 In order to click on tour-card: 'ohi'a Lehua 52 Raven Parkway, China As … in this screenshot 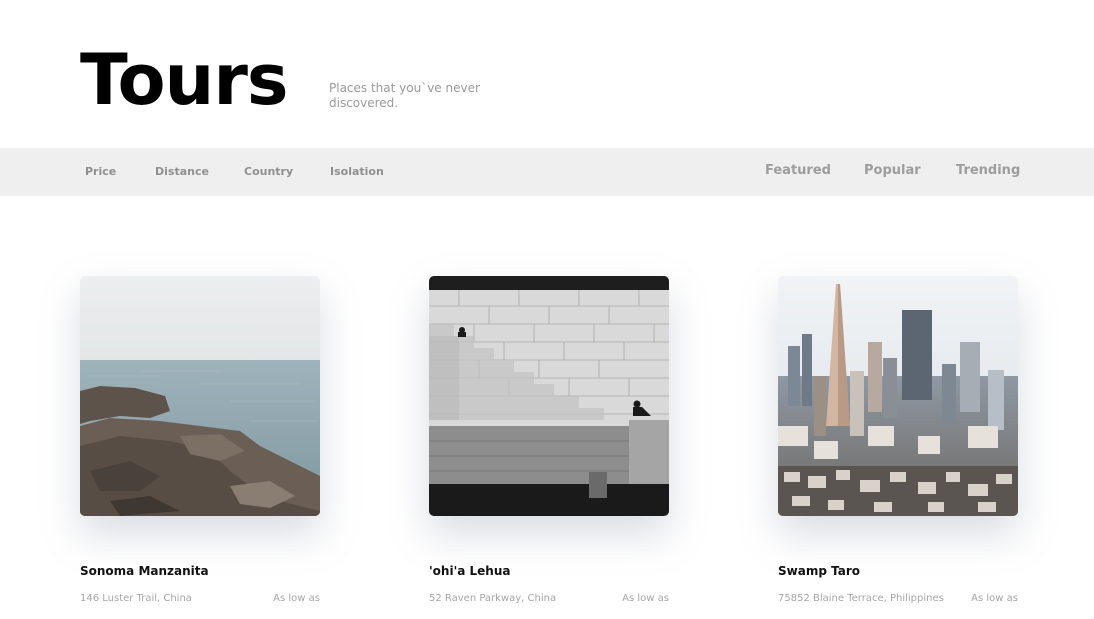, I will do `click(549, 446)`.